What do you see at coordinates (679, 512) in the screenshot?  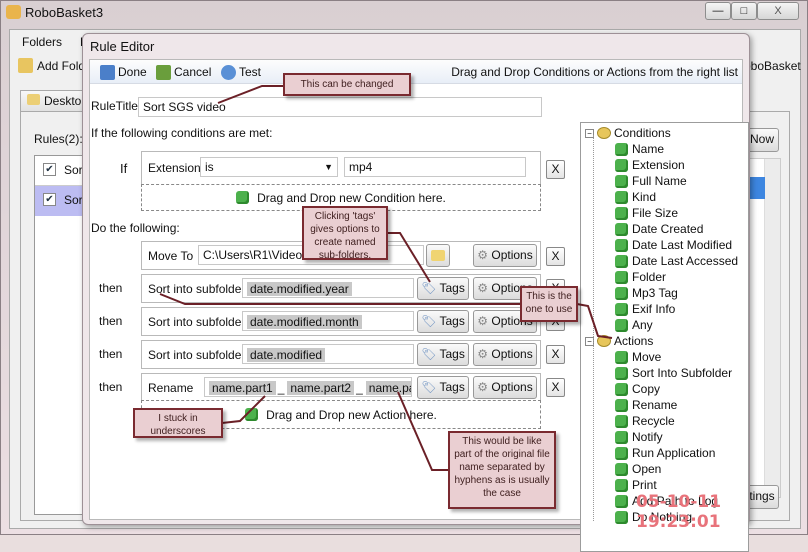 I see `timestamp: 05-10-11 19:23:01` at bounding box center [679, 512].